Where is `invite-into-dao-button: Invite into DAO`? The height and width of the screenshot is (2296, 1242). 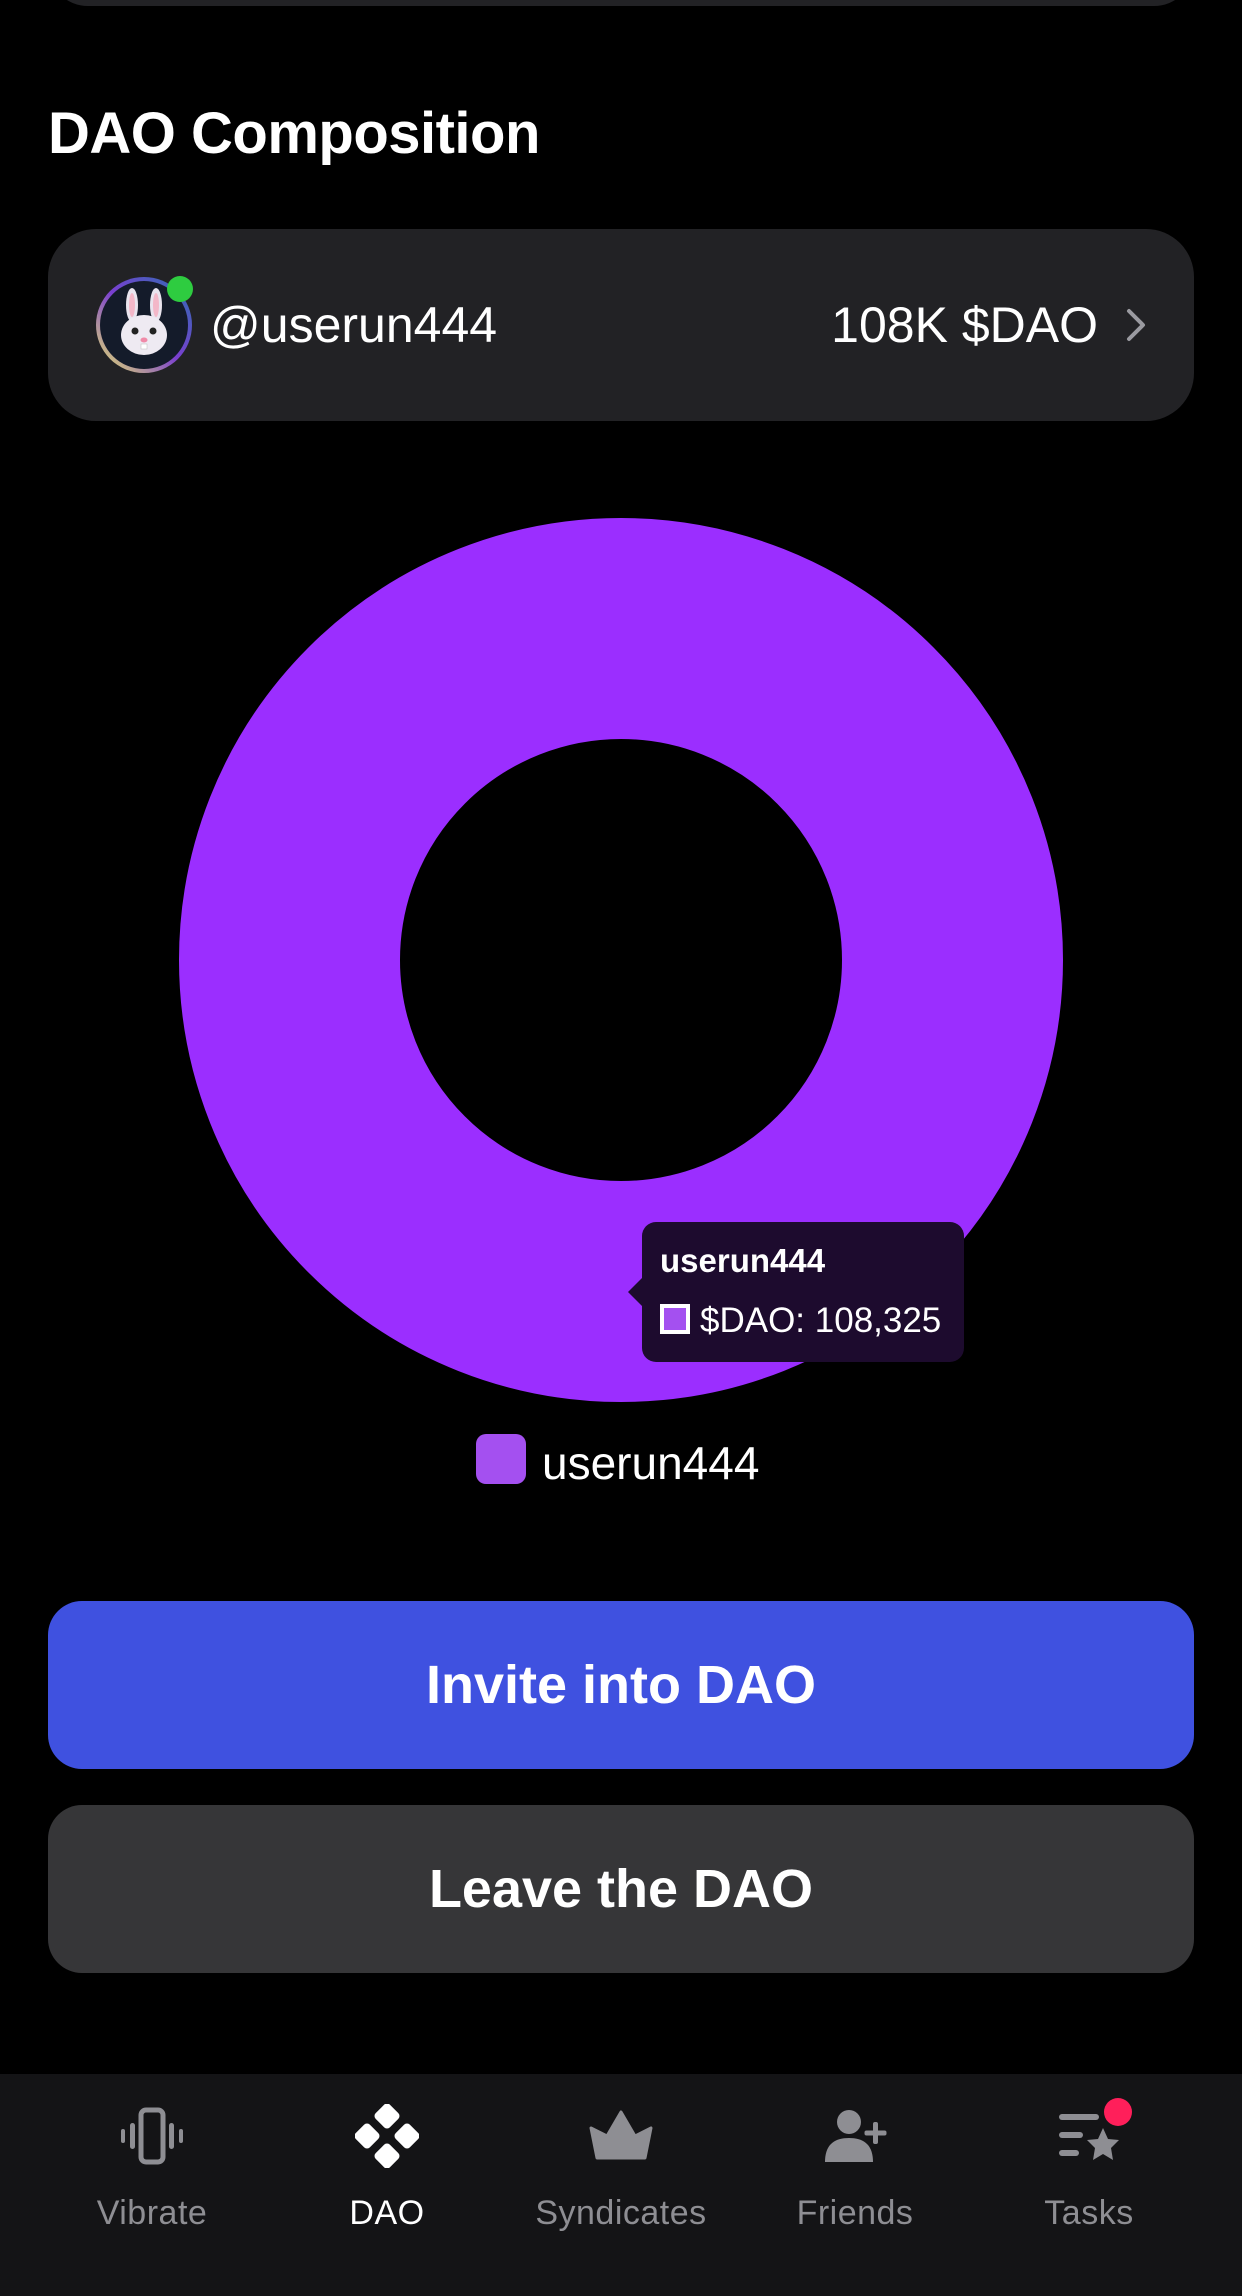 invite-into-dao-button: Invite into DAO is located at coordinates (621, 1685).